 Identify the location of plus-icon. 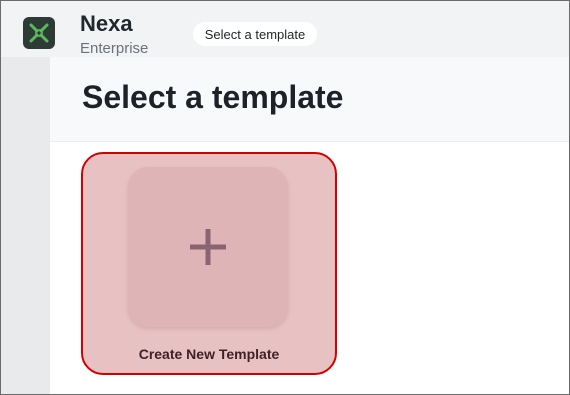
(208, 247).